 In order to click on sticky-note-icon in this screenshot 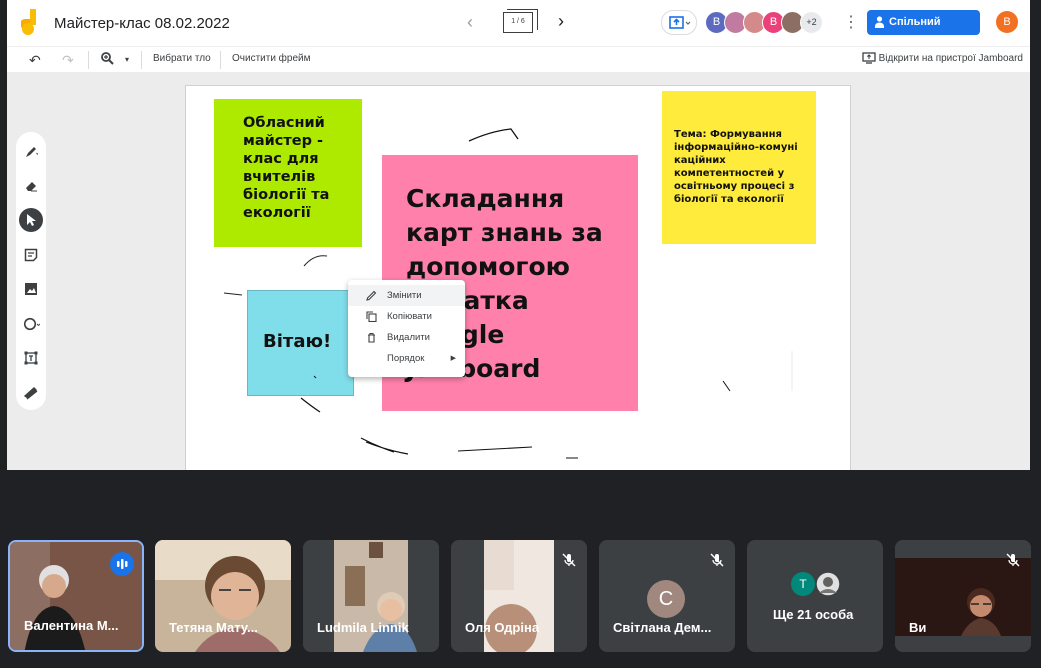, I will do `click(31, 255)`.